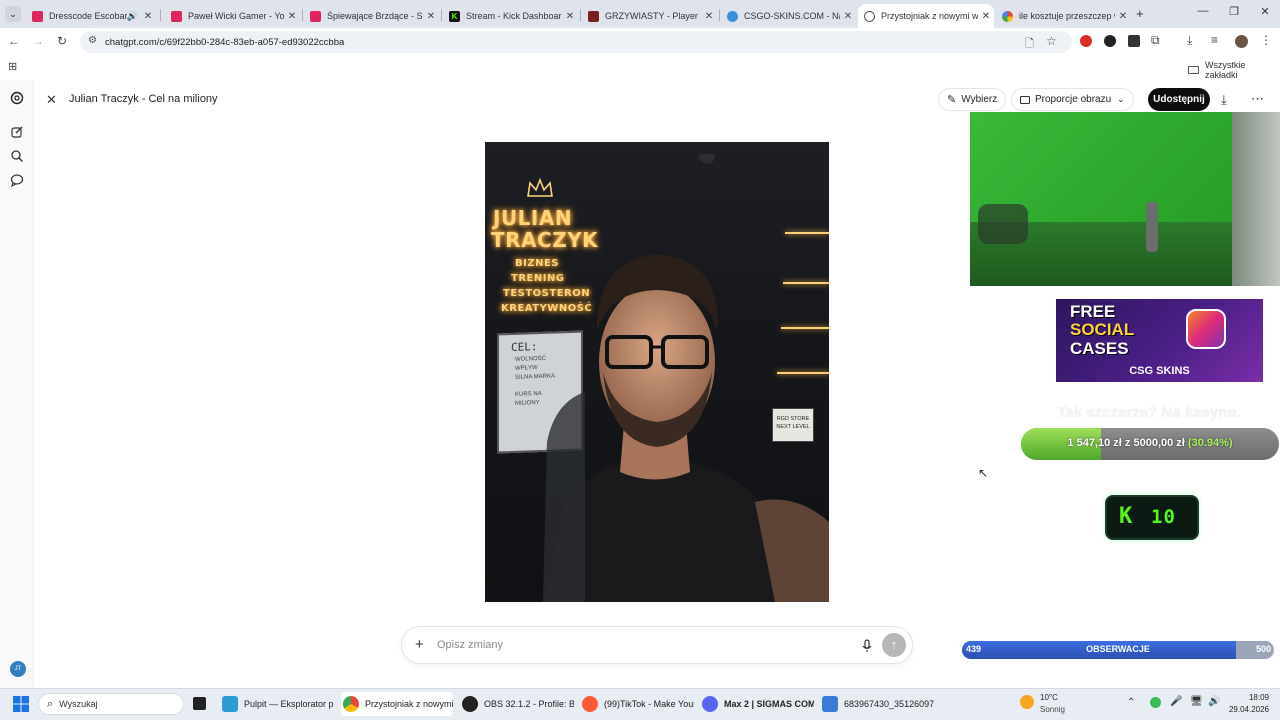 This screenshot has height=720, width=1280. Describe the element at coordinates (1051, 41) in the screenshot. I see `bookmark-star-icon: ☆` at that location.